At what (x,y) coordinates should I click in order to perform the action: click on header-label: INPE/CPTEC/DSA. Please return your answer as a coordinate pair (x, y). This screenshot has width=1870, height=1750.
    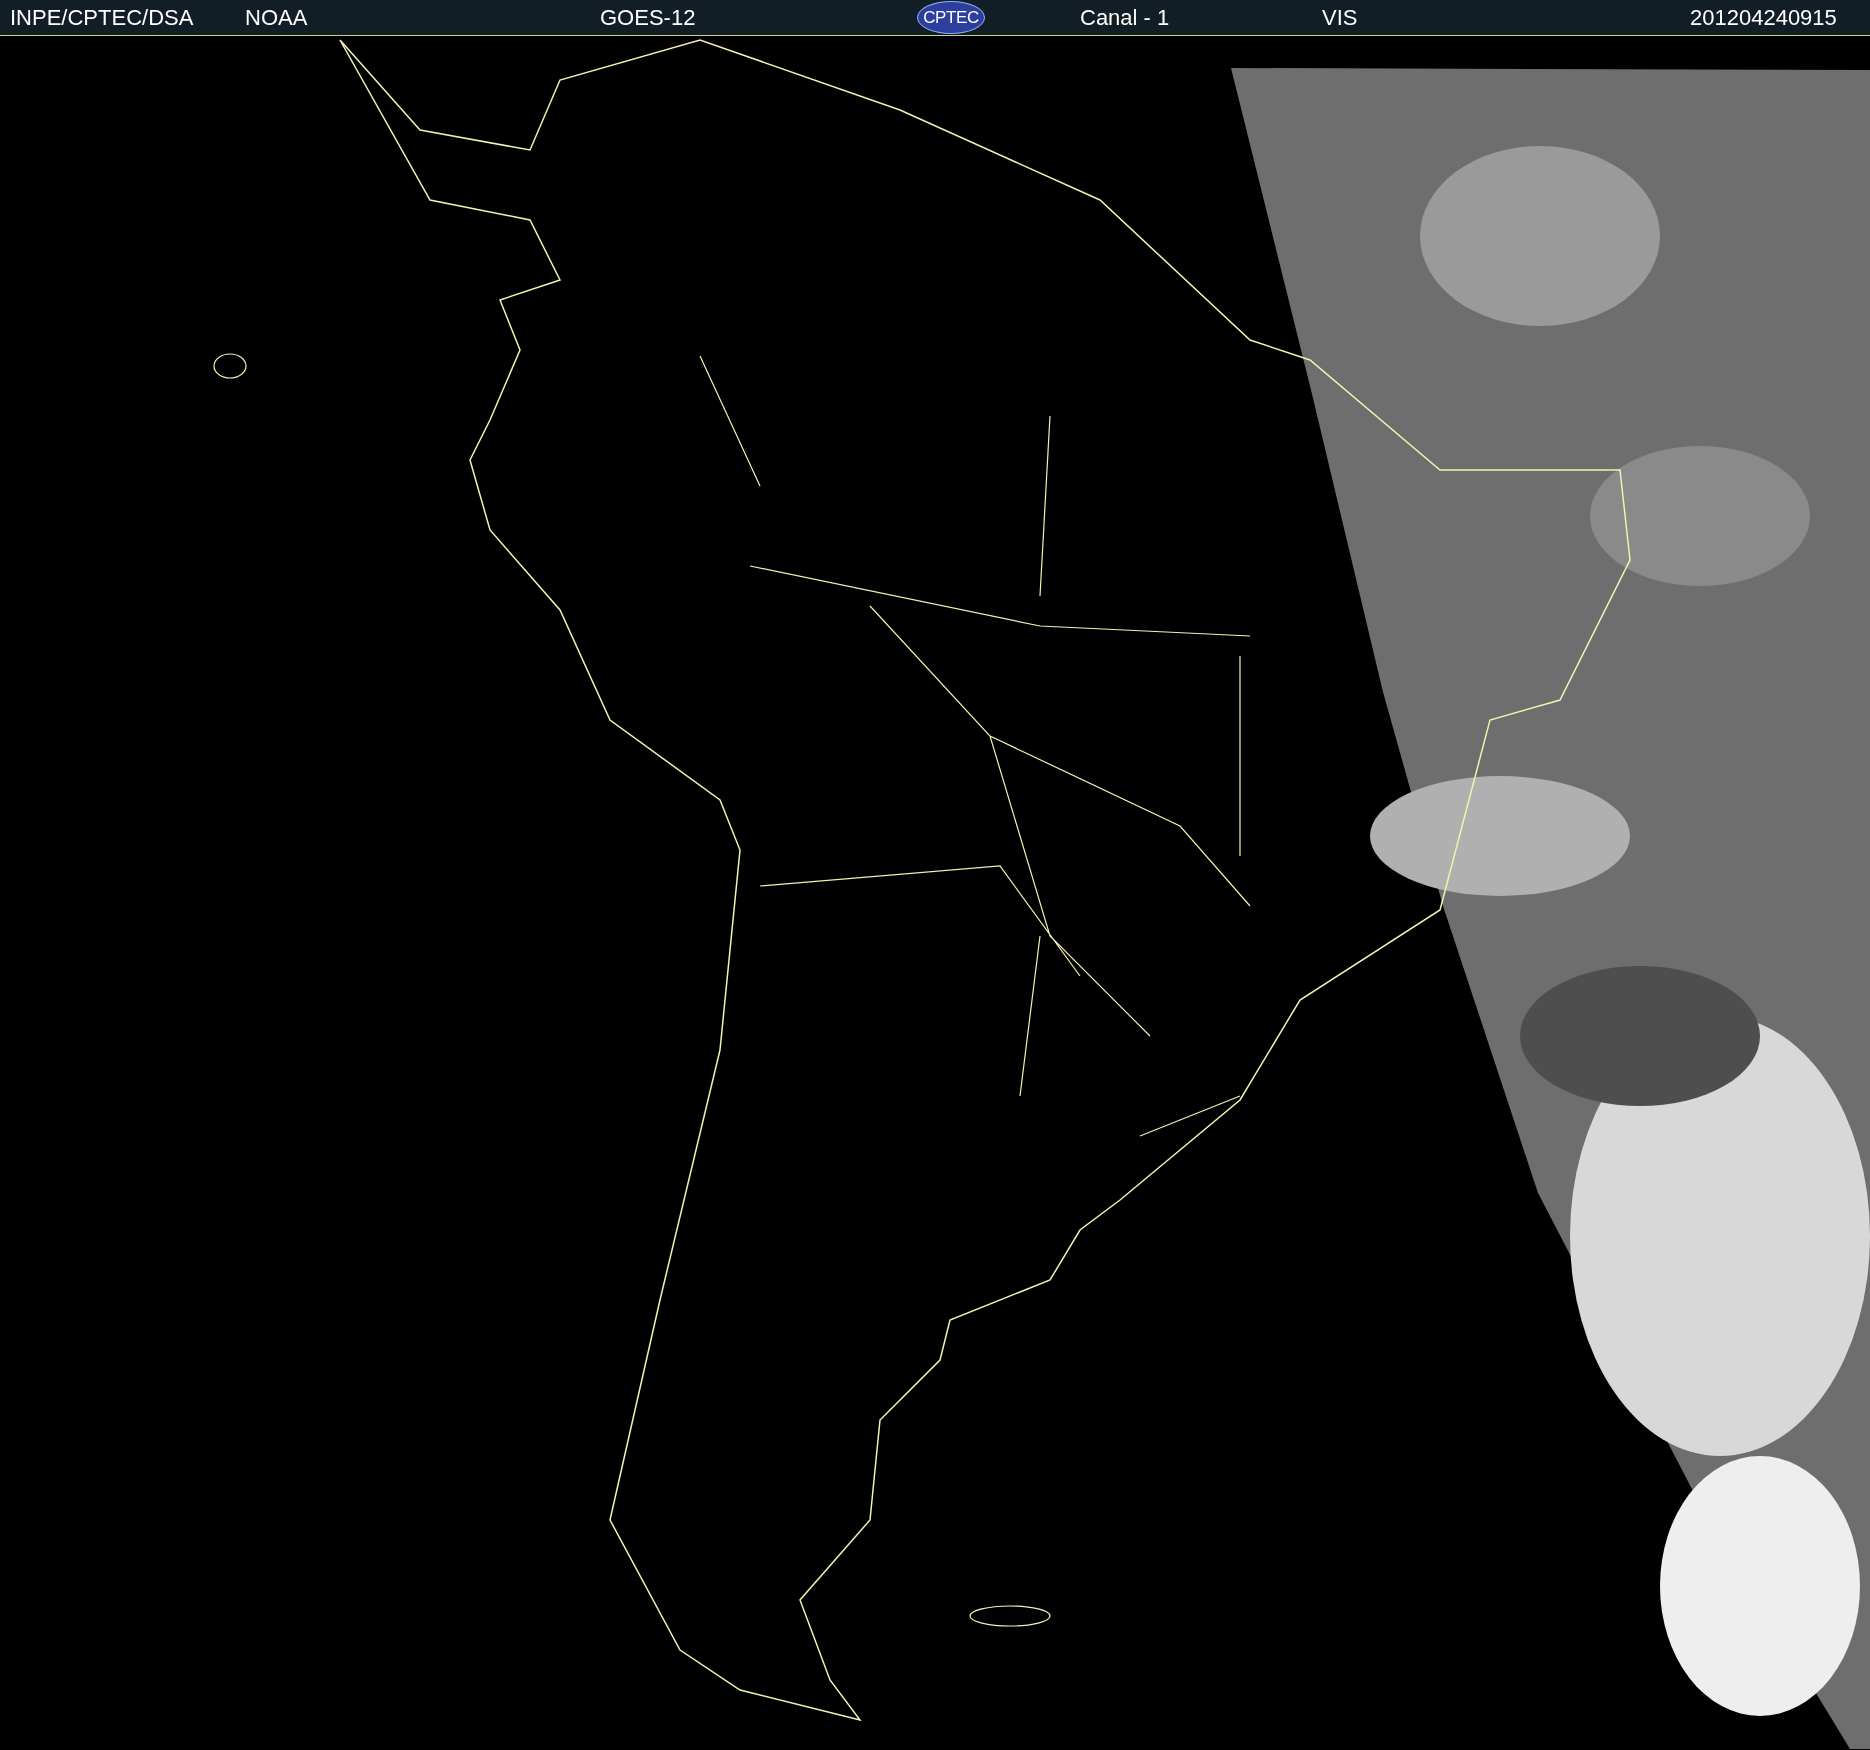
    Looking at the image, I should click on (102, 18).